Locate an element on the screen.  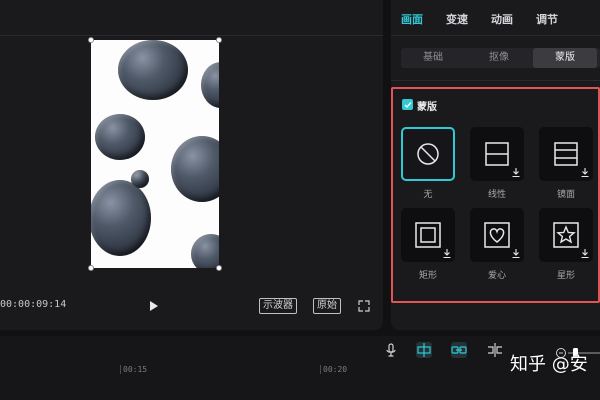
timecode: 00:00:09:14 is located at coordinates (33, 304).